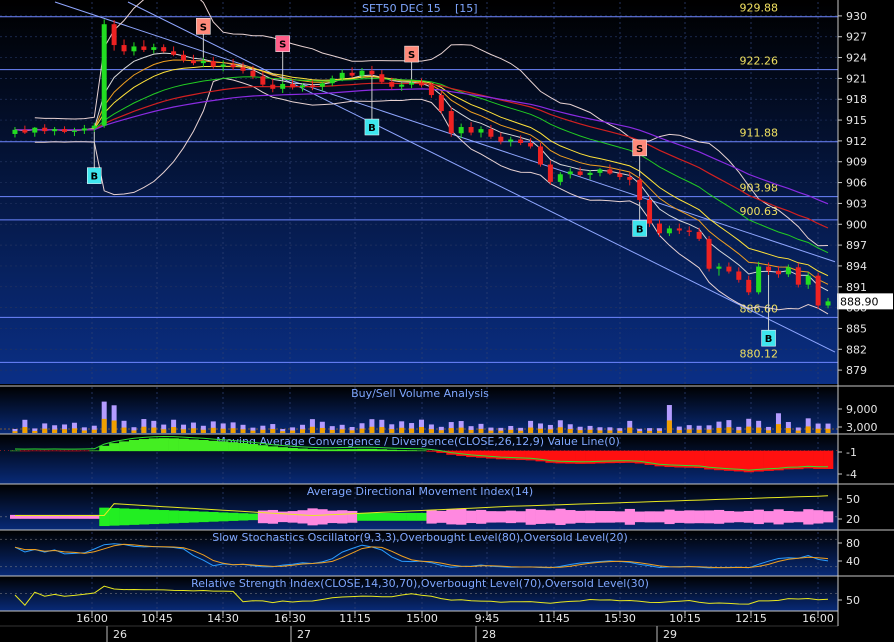  I want to click on price-tick-label: 897, so click(856, 245).